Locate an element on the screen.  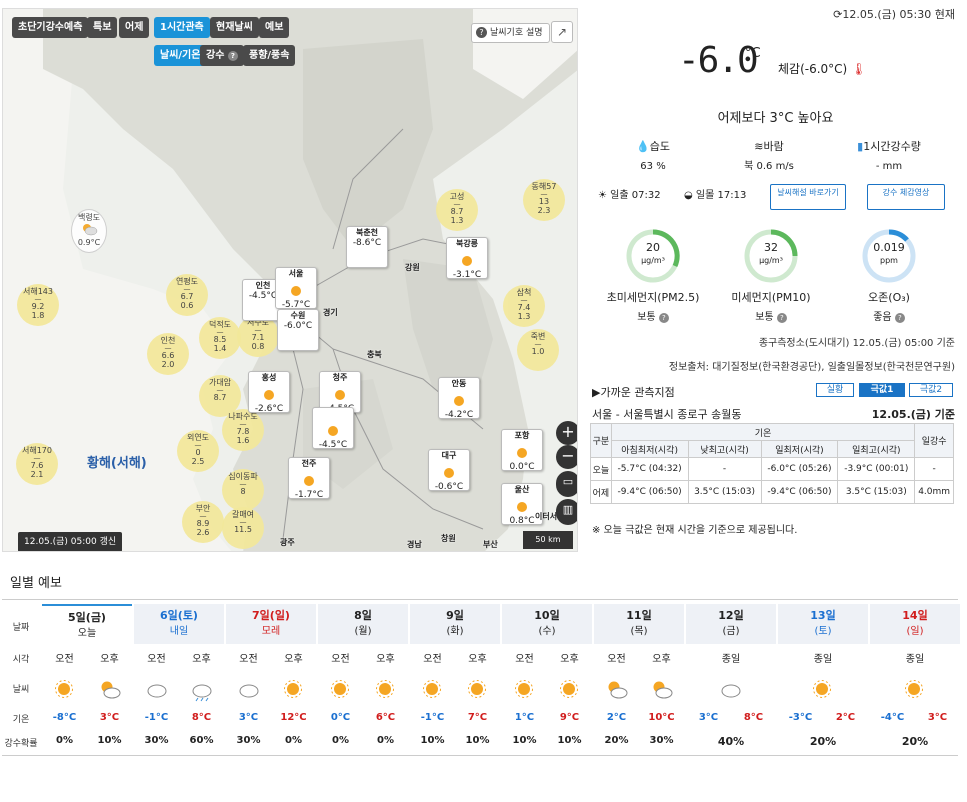
sunset-icon: ◒ is located at coordinates (688, 195).